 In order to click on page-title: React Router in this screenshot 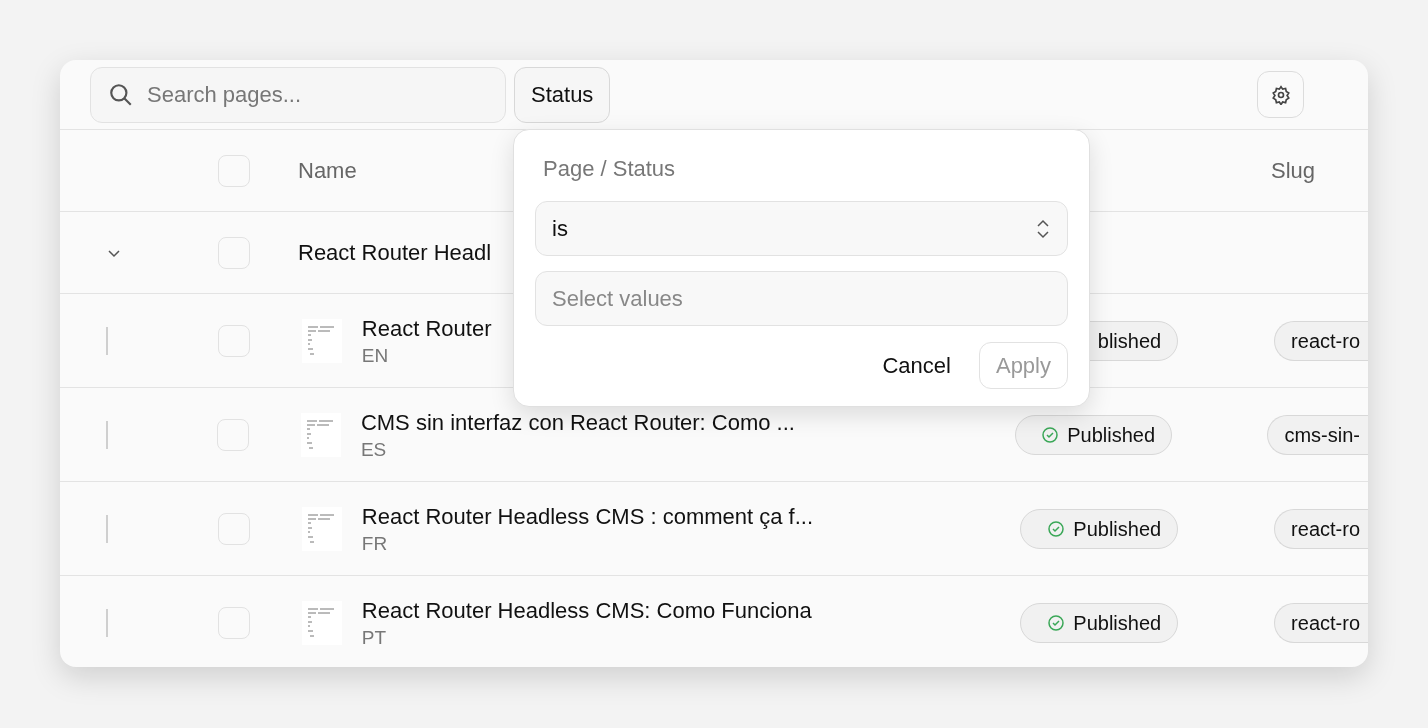, I will do `click(426, 328)`.